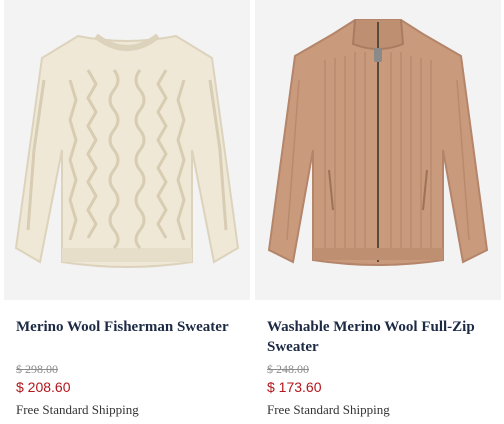  What do you see at coordinates (383, 337) in the screenshot?
I see `product-title-link: Washable Merino Wool Full-Zip Sweater` at bounding box center [383, 337].